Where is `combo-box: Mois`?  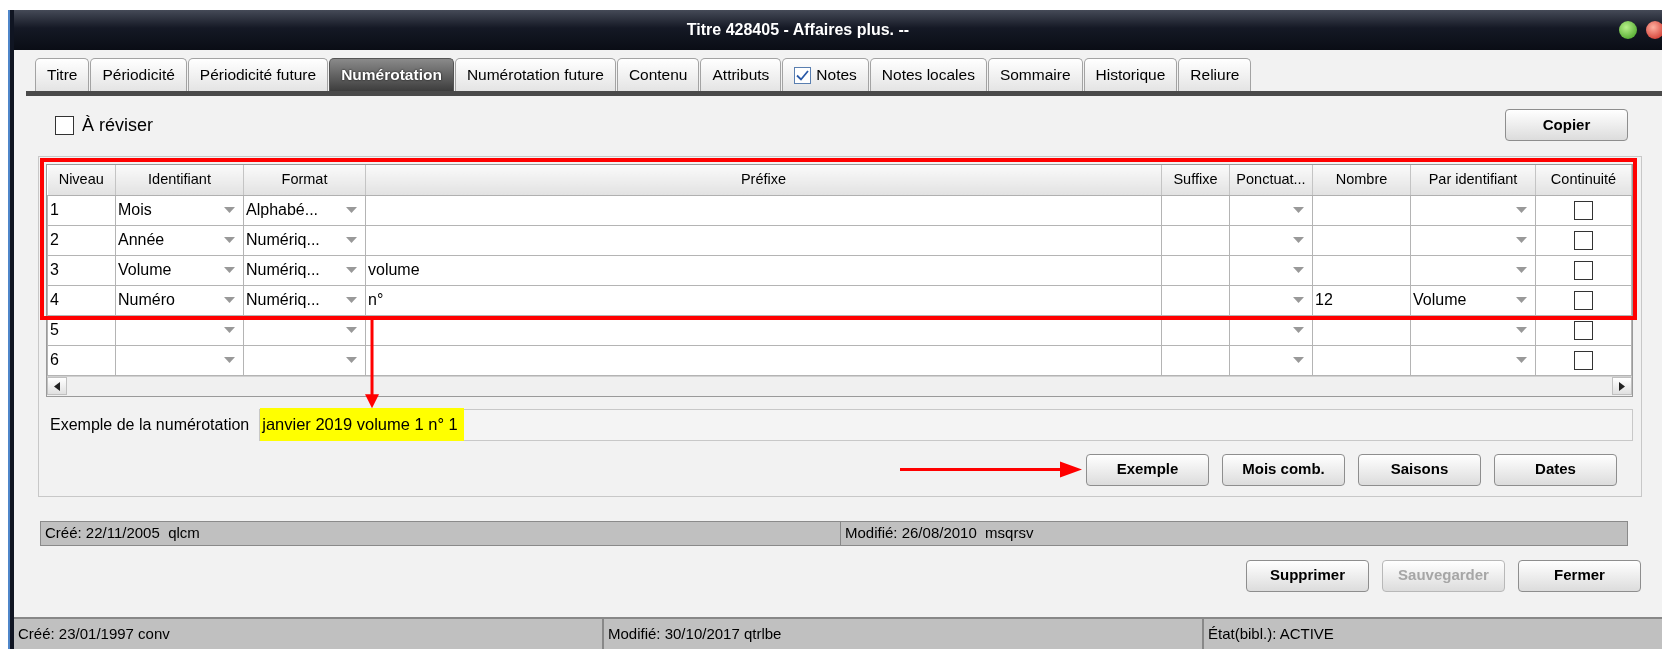
combo-box: Mois is located at coordinates (179, 210).